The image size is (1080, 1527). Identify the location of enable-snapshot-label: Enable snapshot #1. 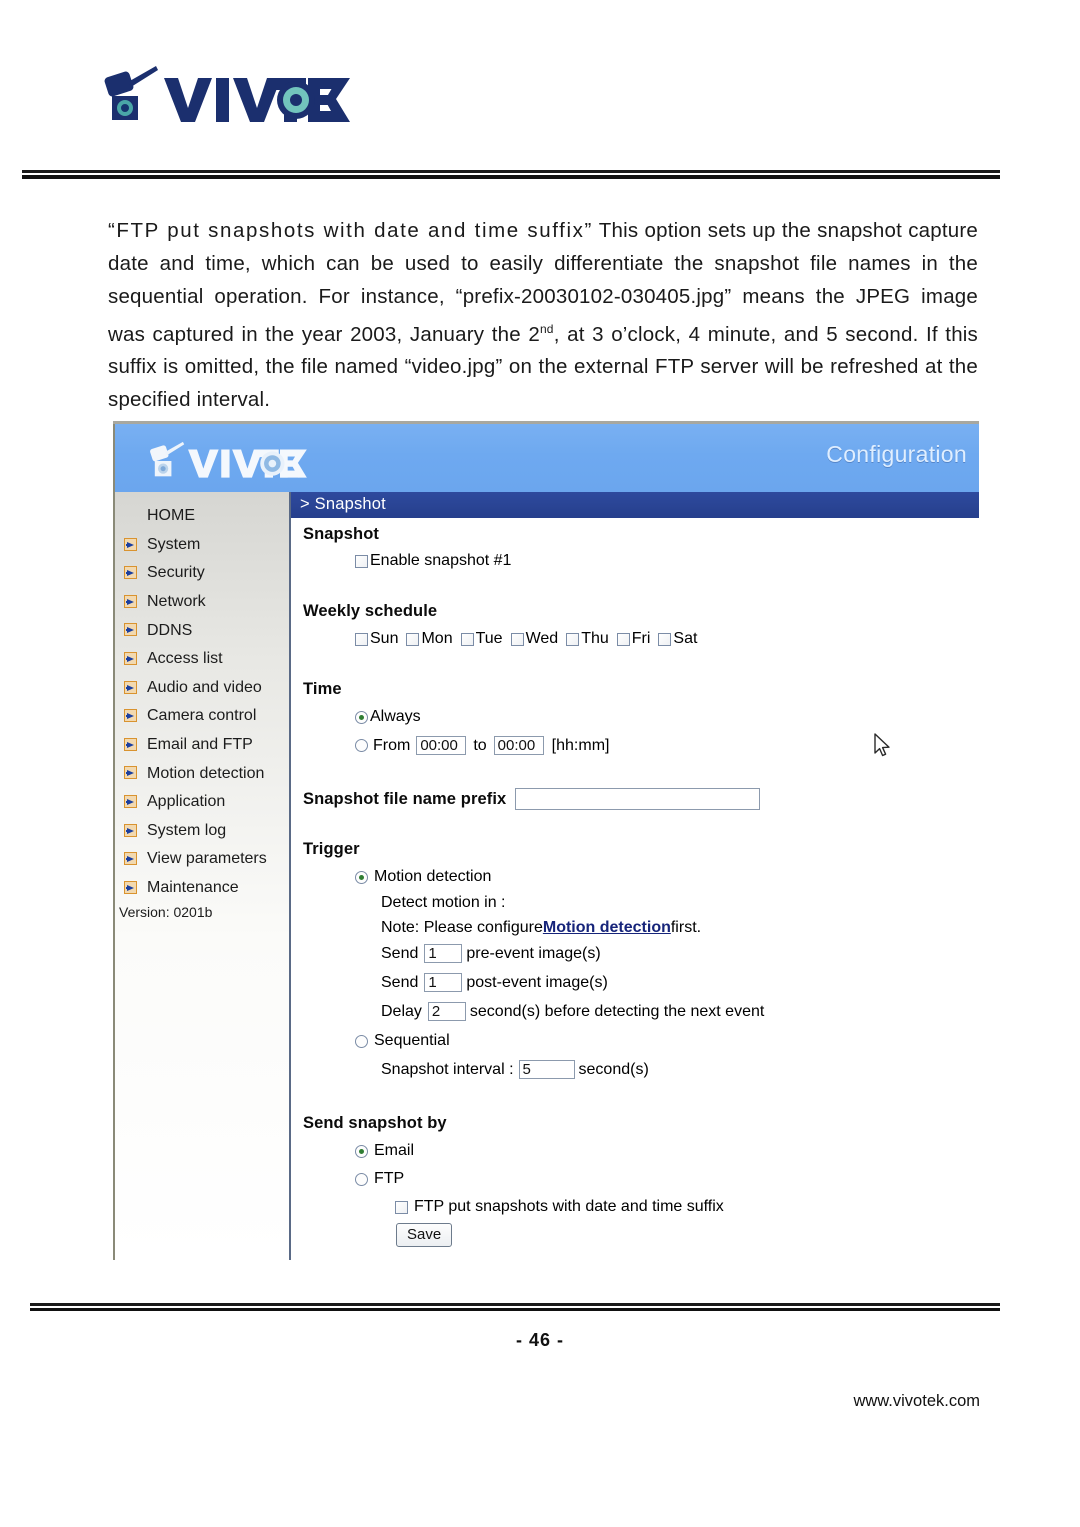
(441, 560).